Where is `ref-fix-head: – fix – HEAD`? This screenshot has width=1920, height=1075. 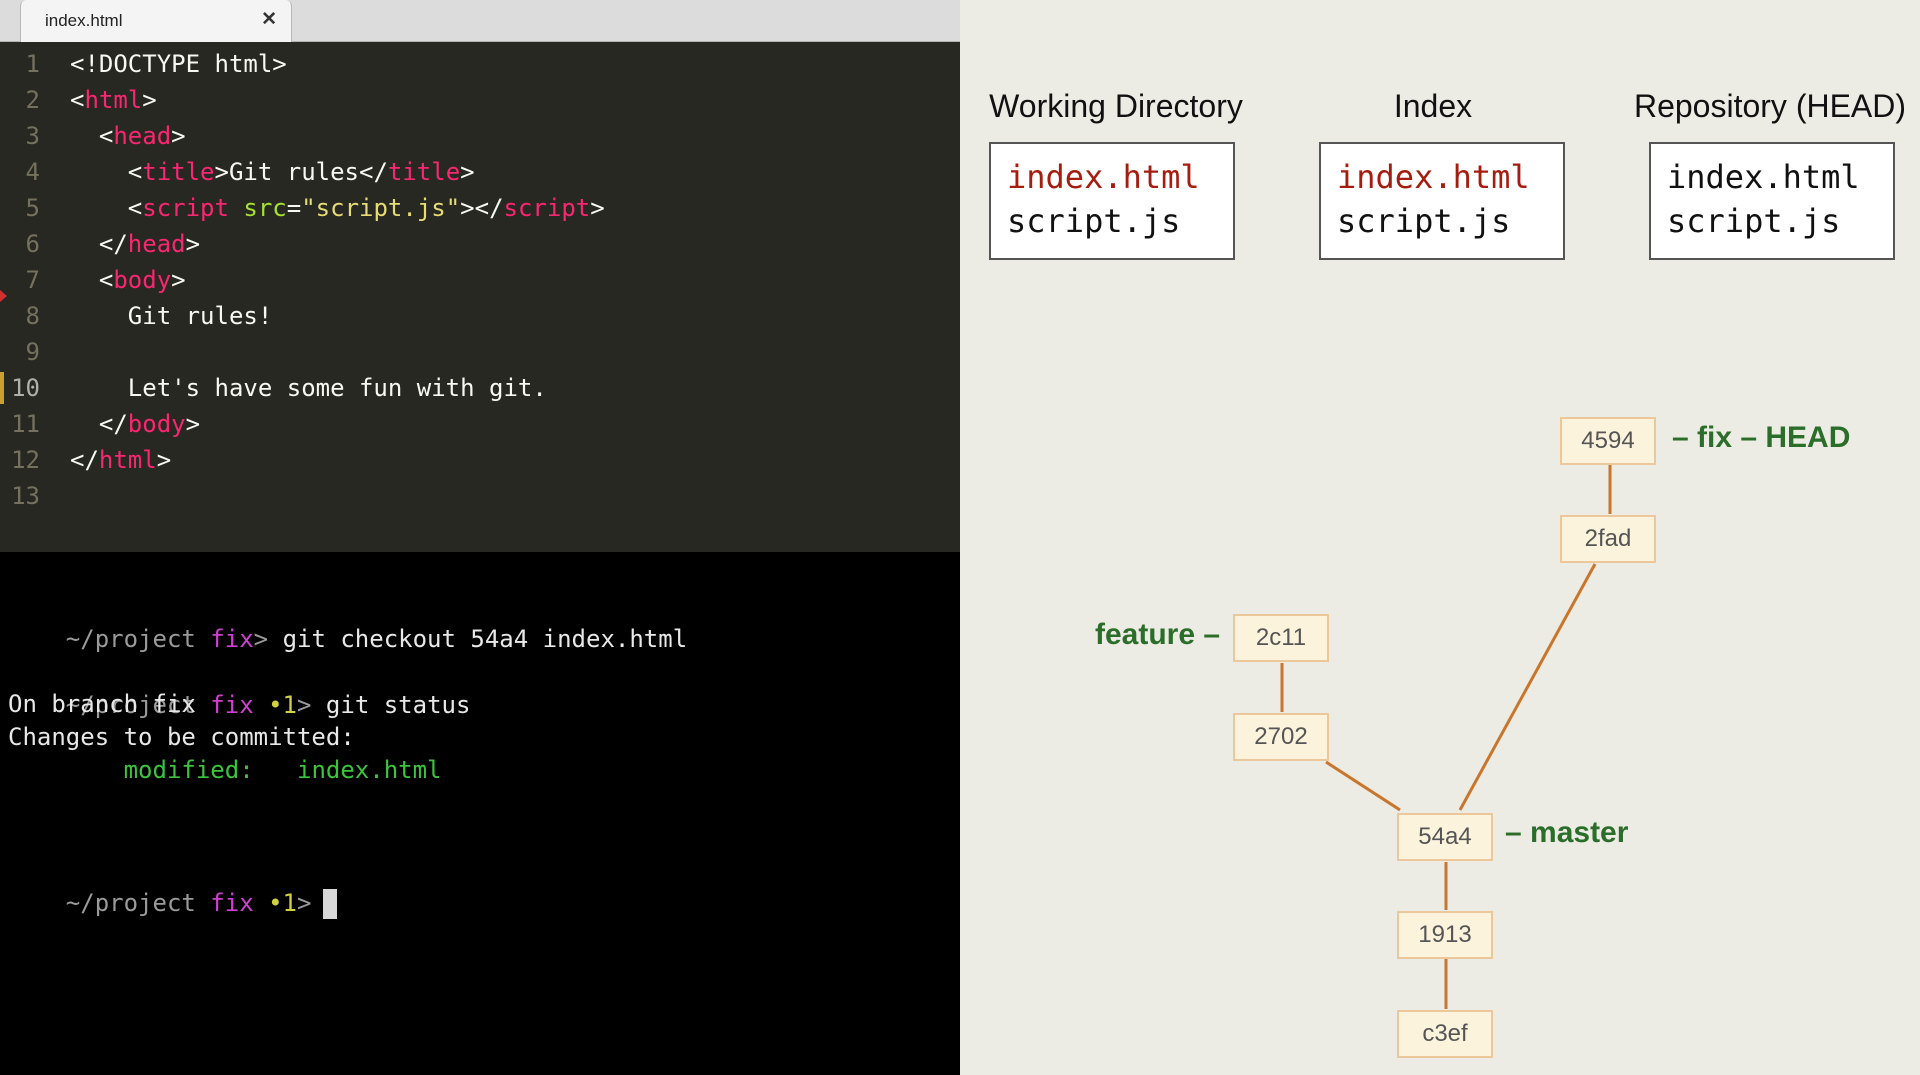
ref-fix-head: – fix – HEAD is located at coordinates (1761, 437).